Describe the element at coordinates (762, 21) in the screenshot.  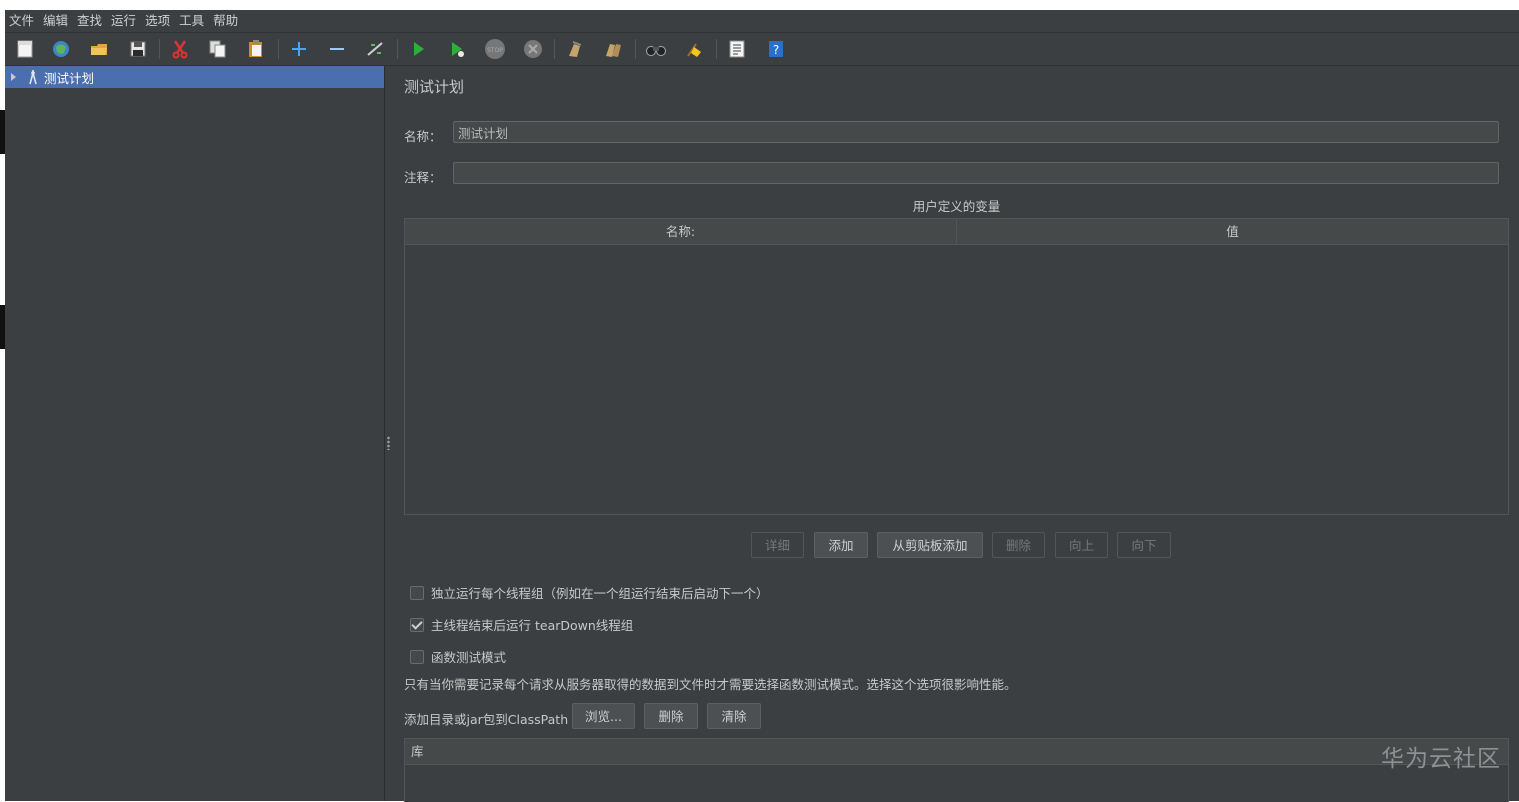
I see `menu-bar: 文件 编辑 查找 运行 选项 工具 帮助` at that location.